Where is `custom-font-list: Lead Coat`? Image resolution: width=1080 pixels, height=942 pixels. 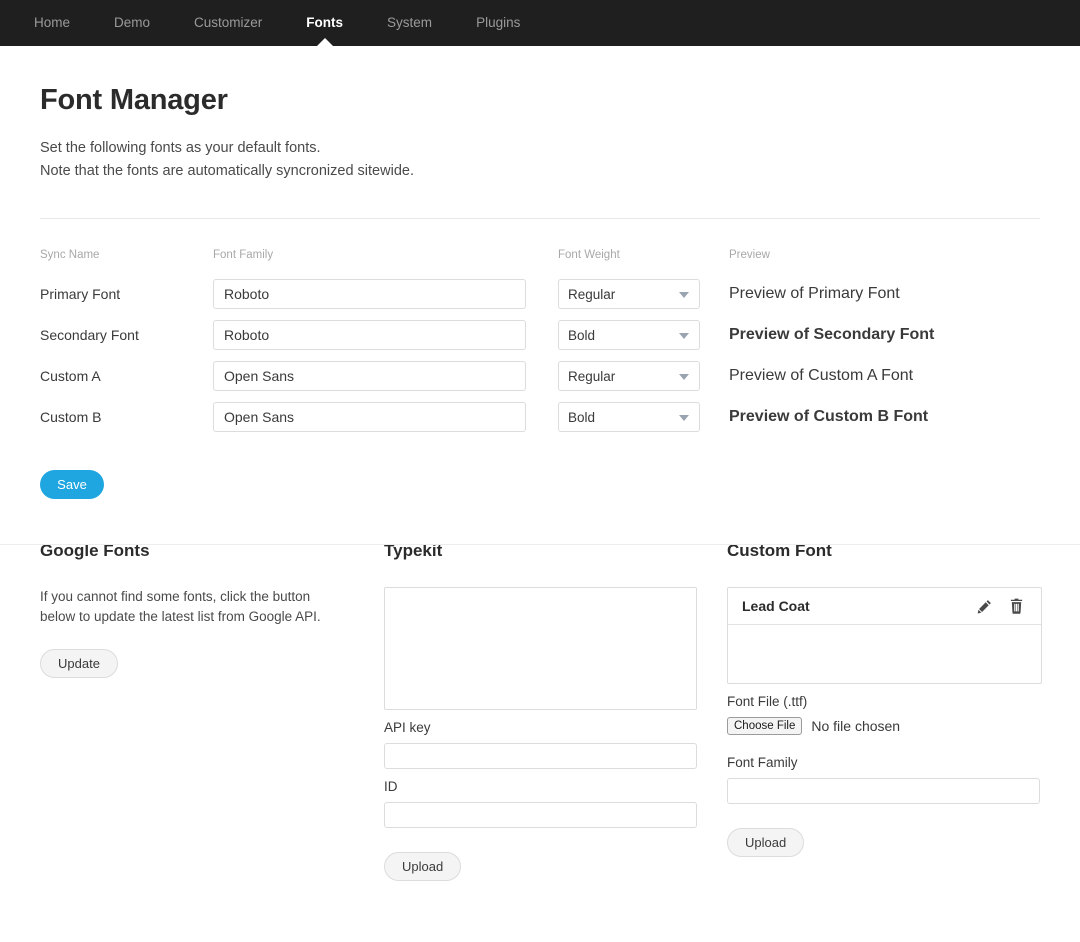 custom-font-list: Lead Coat is located at coordinates (884, 635).